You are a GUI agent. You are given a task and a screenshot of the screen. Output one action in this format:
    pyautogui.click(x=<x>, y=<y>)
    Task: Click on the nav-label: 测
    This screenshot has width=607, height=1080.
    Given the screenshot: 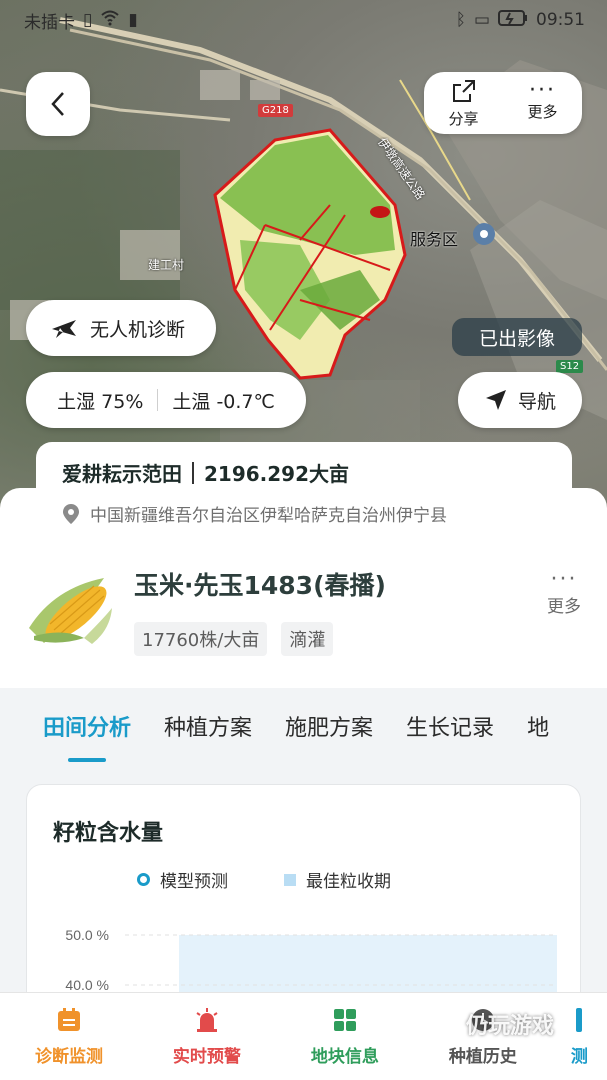 What is the action you would take?
    pyautogui.click(x=579, y=1057)
    